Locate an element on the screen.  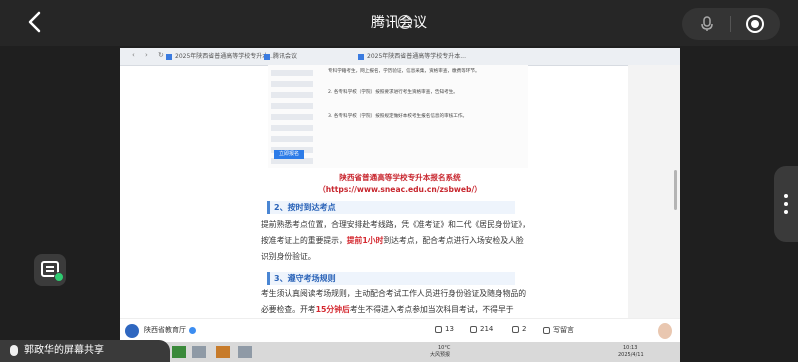
heart-icon is located at coordinates (515, 329).